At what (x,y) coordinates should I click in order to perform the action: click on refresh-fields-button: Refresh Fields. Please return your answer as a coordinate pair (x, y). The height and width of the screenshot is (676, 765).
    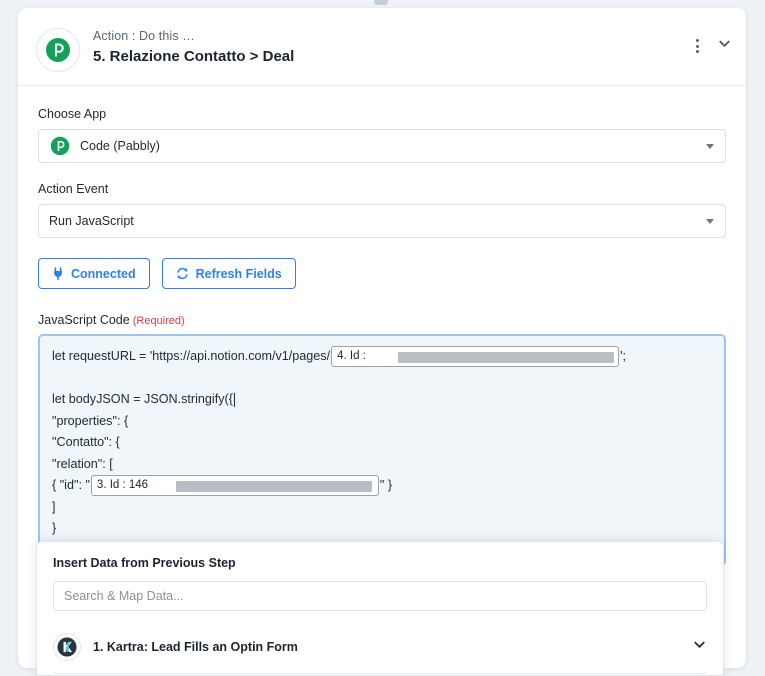
    Looking at the image, I should click on (228, 273).